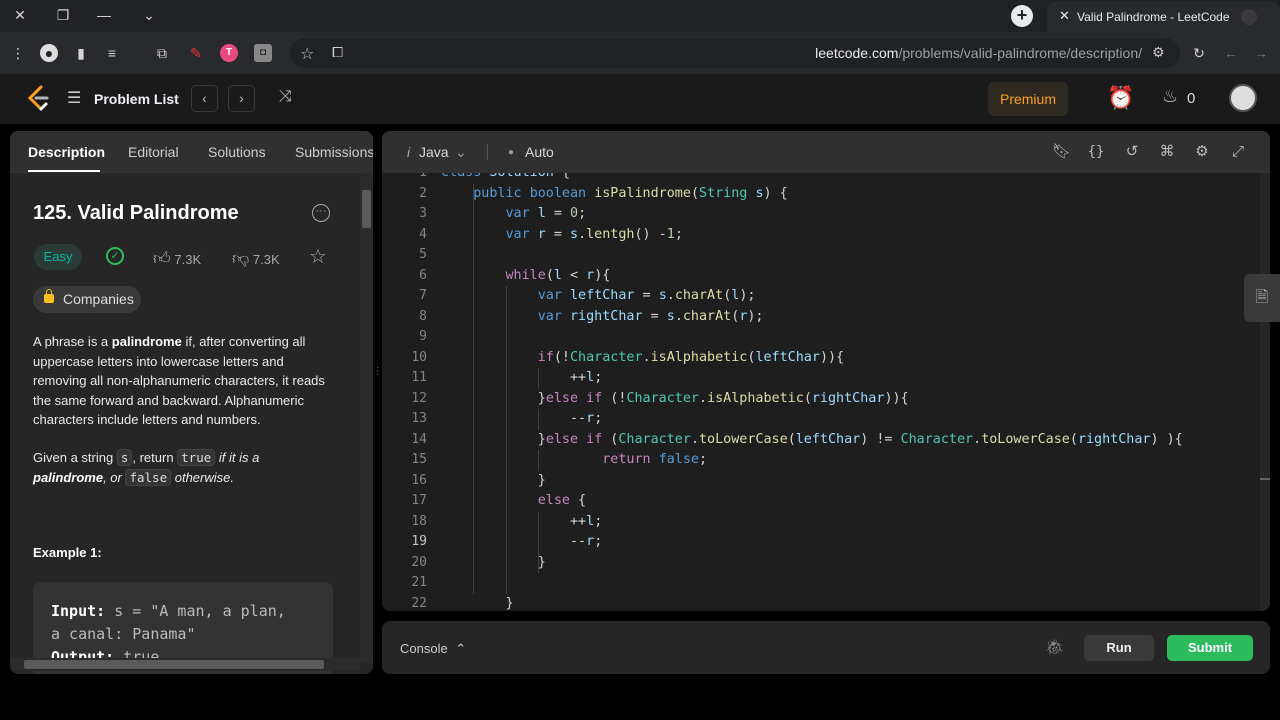 This screenshot has width=1280, height=720. Describe the element at coordinates (821, 522) in the screenshot. I see `code-line: 18 ++l;` at that location.